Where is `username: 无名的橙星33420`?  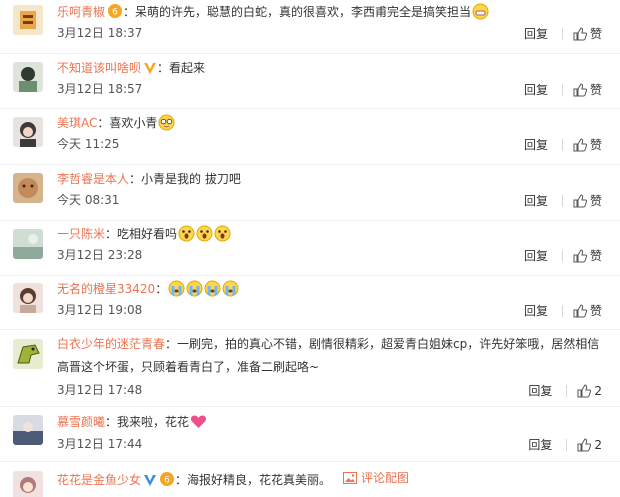
username: 无名的橙星33420 is located at coordinates (106, 289).